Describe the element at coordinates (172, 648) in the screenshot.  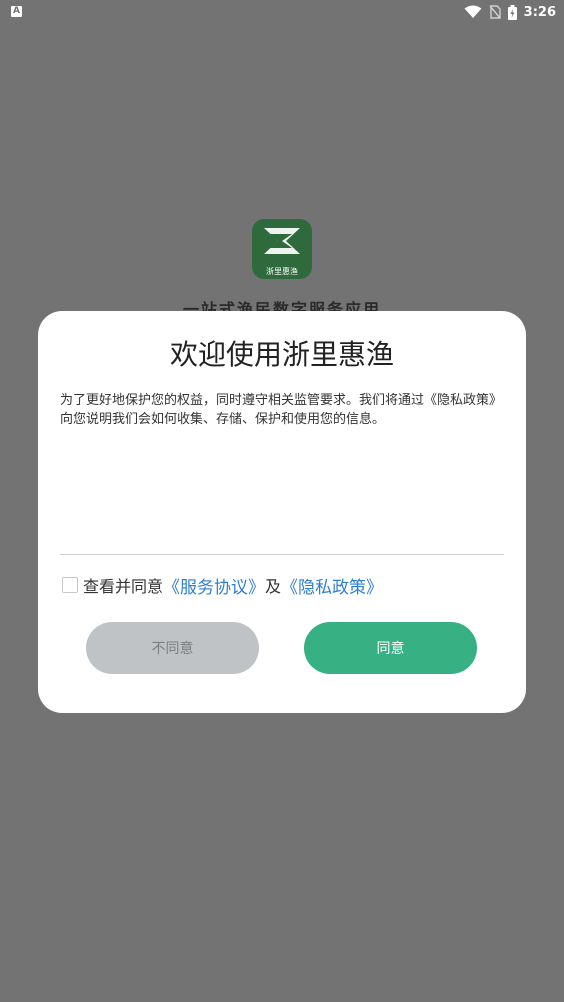
I see `disagree-button: 不同意` at that location.